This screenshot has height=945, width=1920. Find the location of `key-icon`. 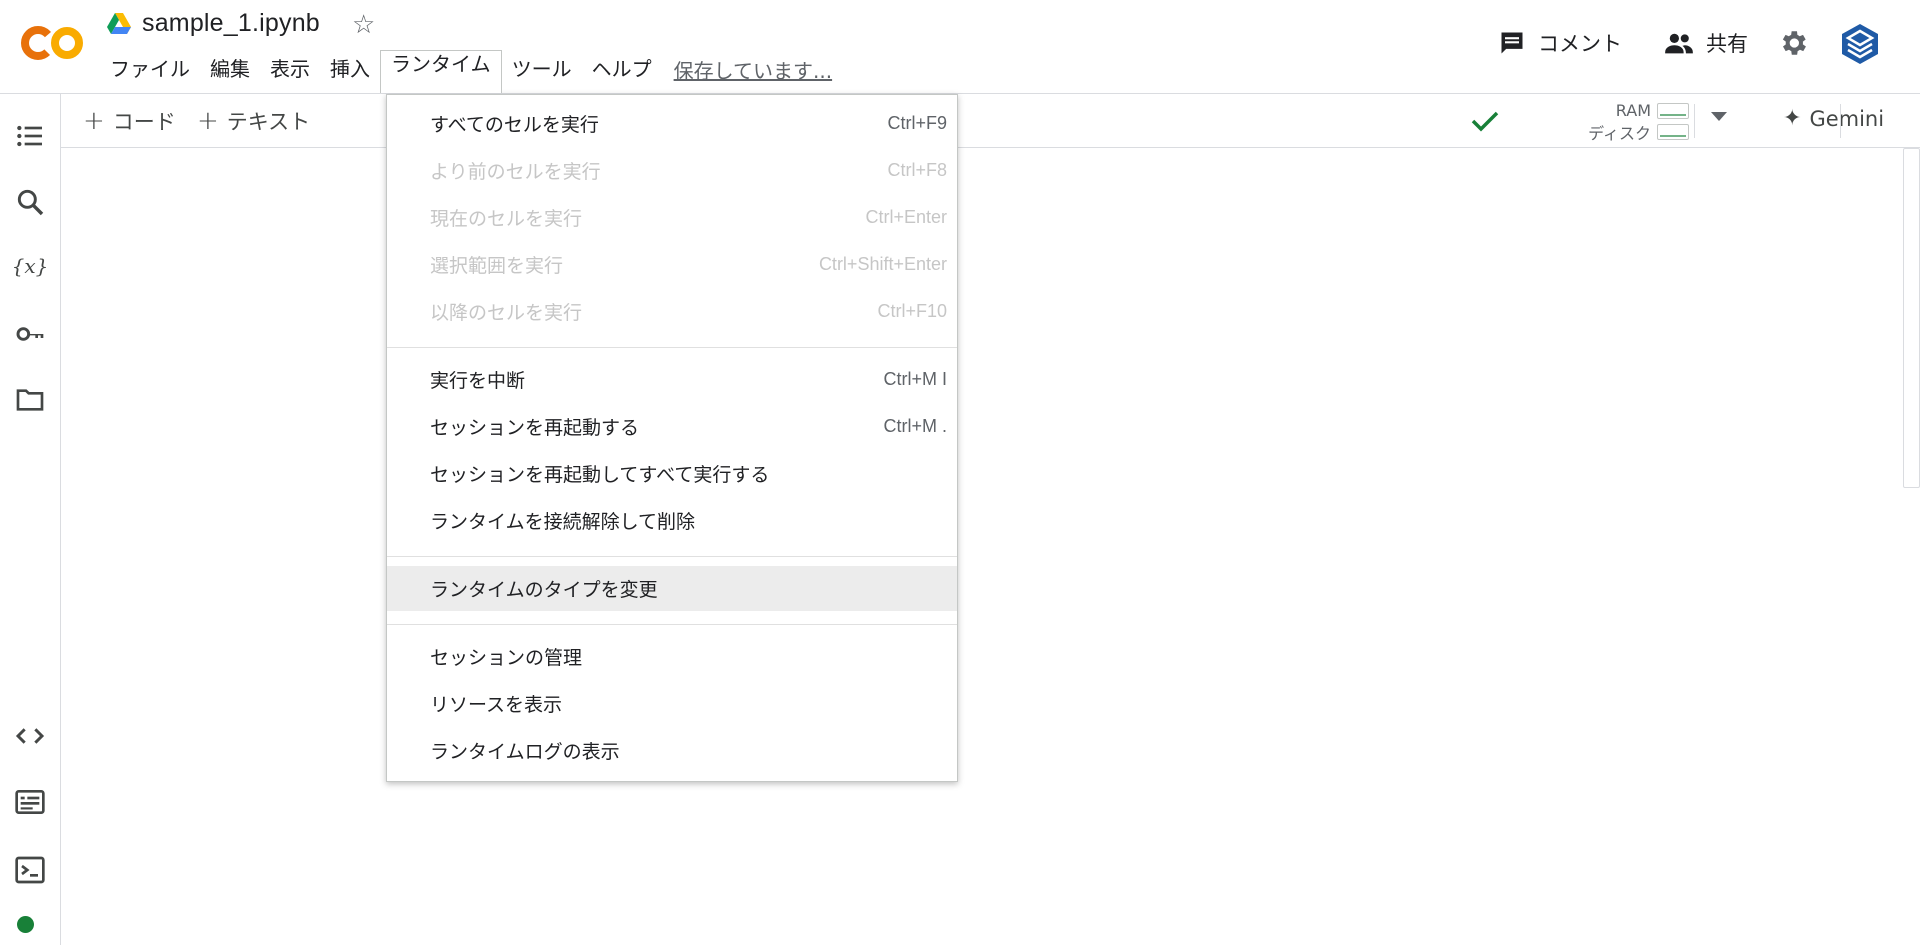

key-icon is located at coordinates (30, 334).